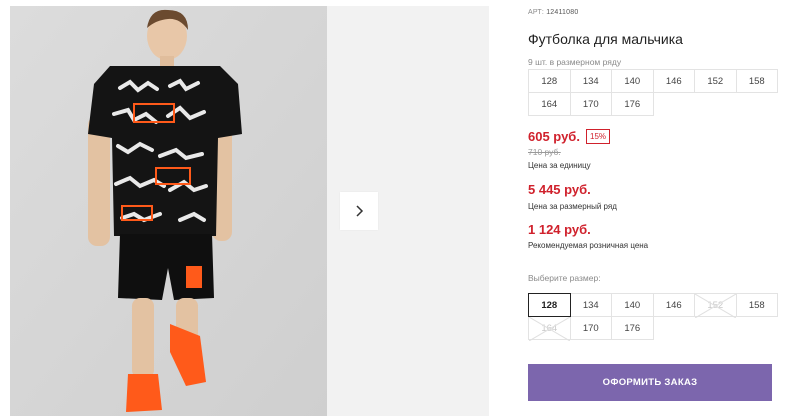 The width and height of the screenshot is (800, 418). I want to click on pack-size-cell: 170, so click(590, 104).